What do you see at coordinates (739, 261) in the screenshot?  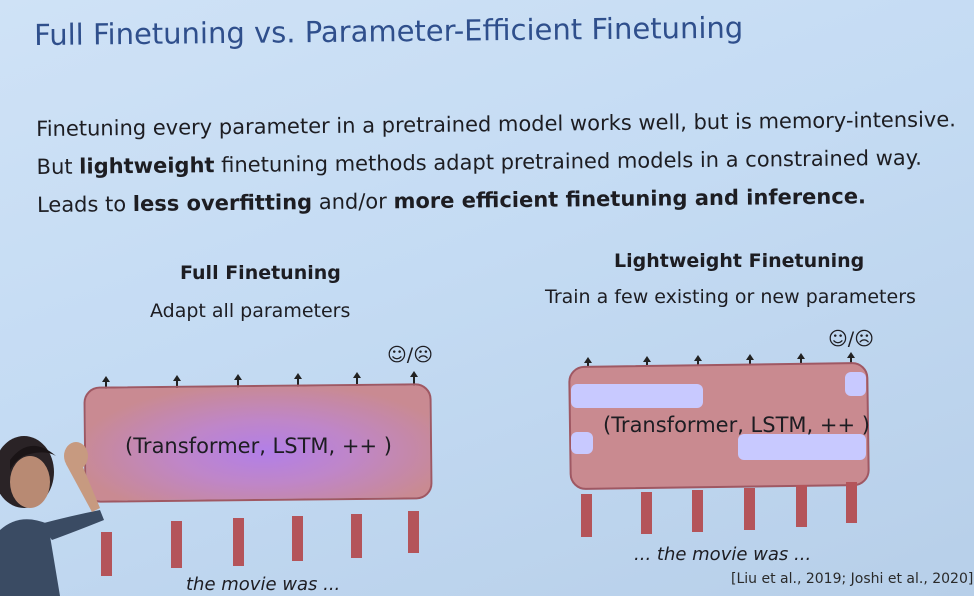 I see `lightweight-finetuning-heading: Lightweight Finetuning` at bounding box center [739, 261].